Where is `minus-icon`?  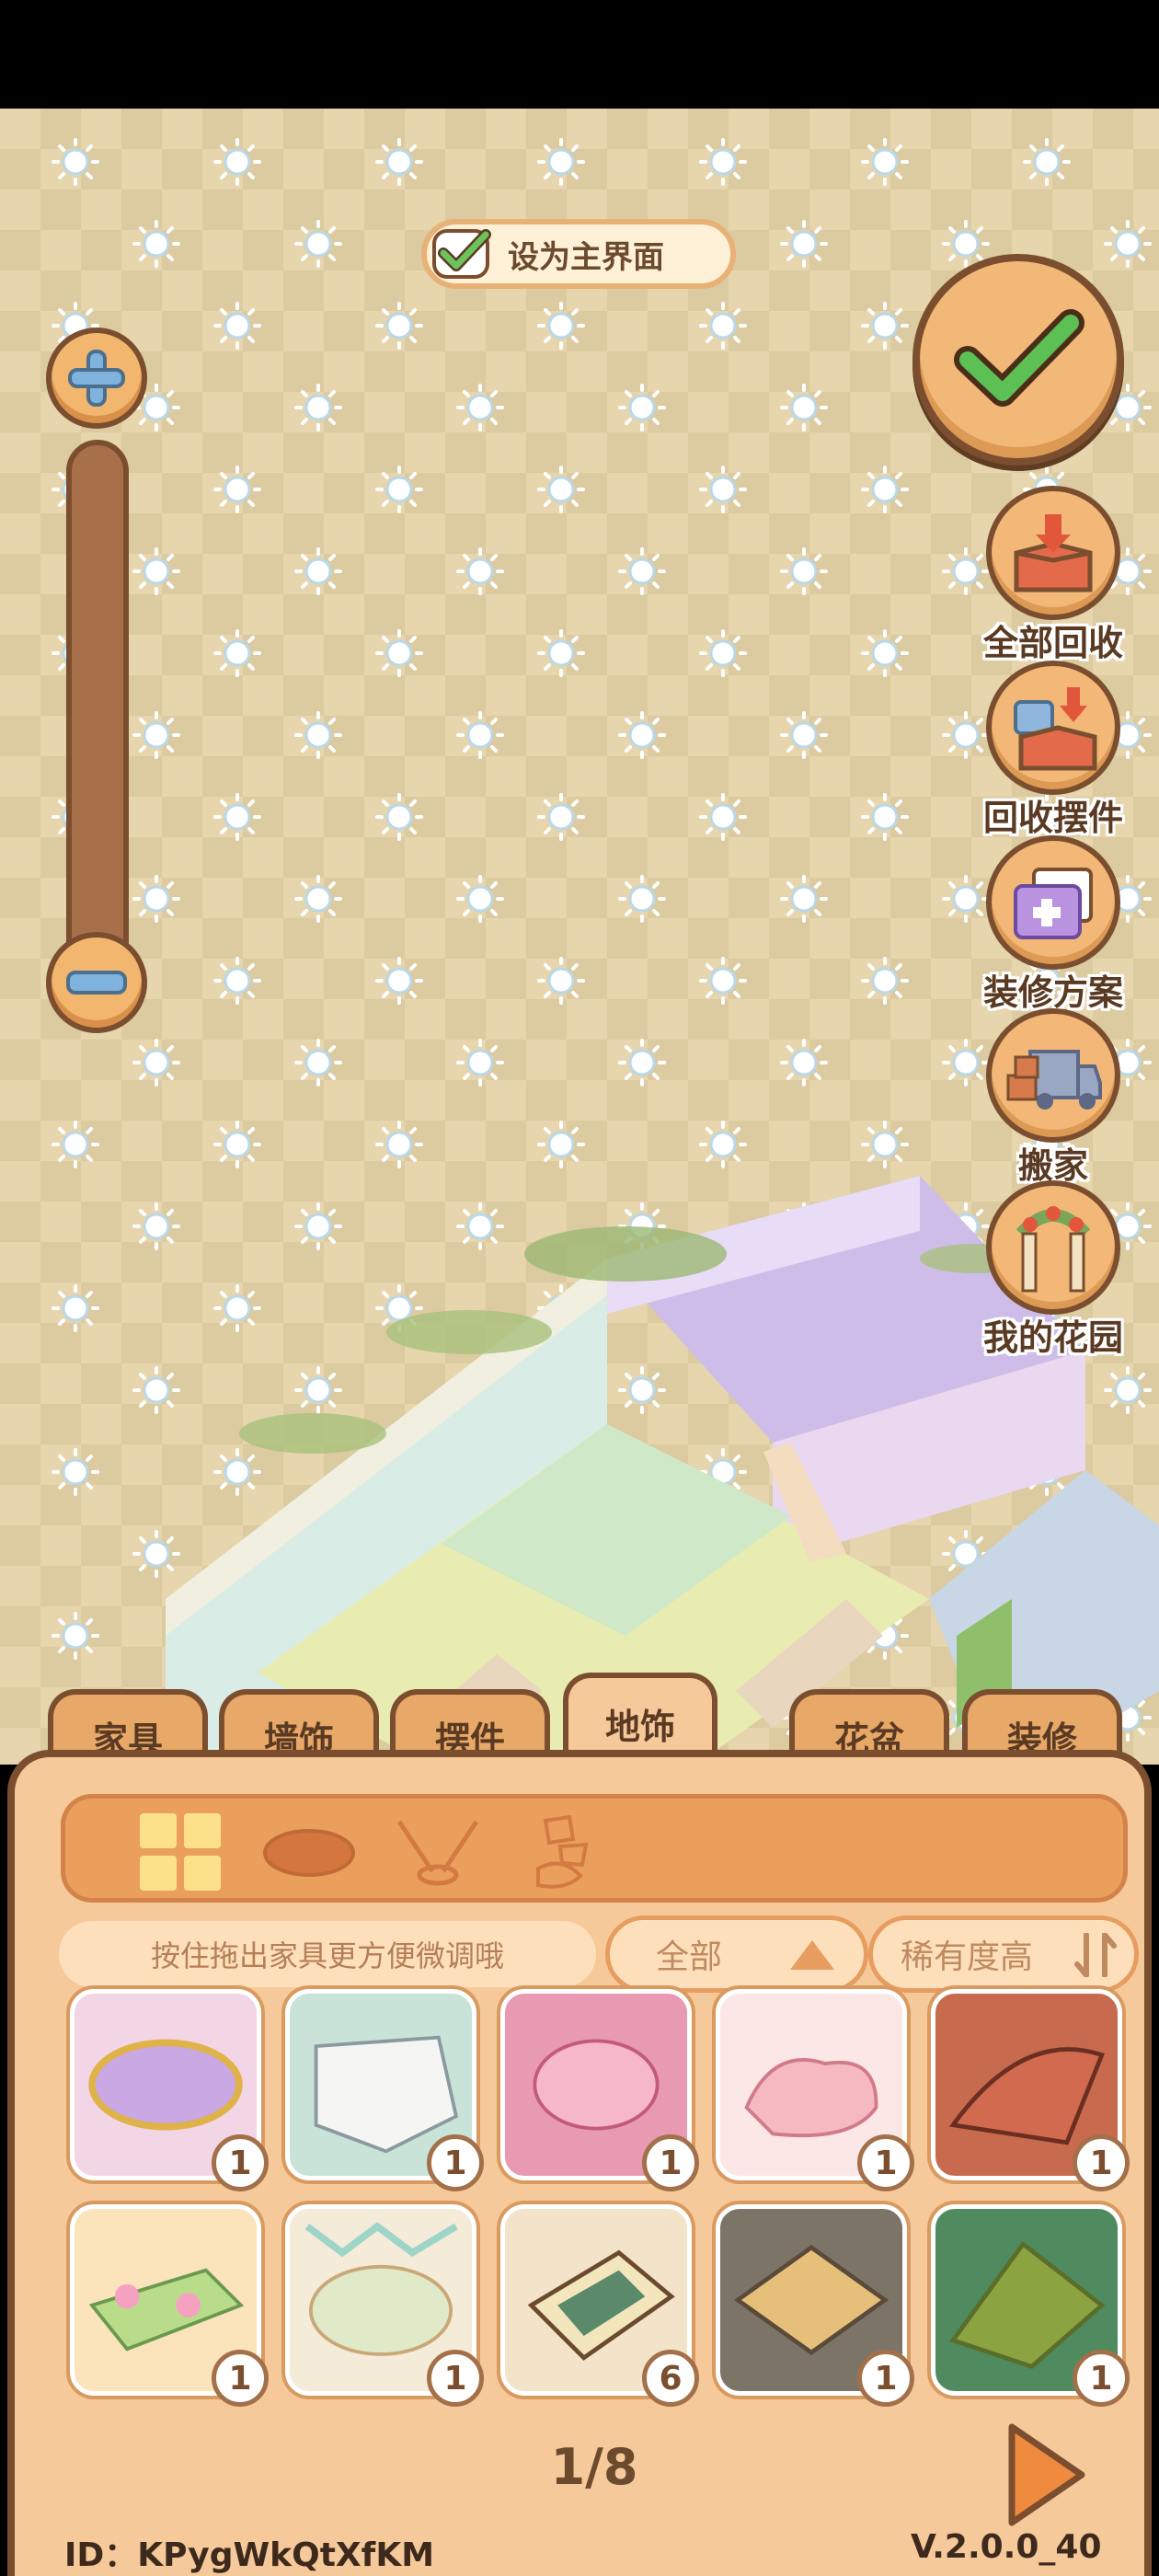
minus-icon is located at coordinates (96, 983).